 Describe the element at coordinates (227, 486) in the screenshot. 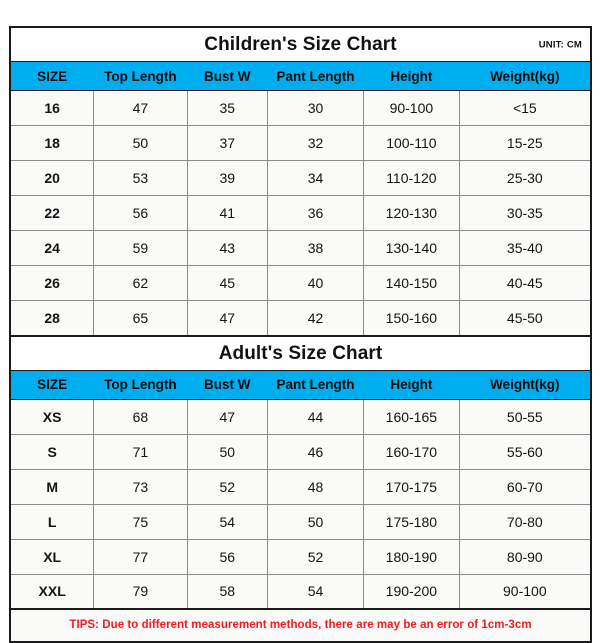

I see `cell-bust-w: 52` at that location.